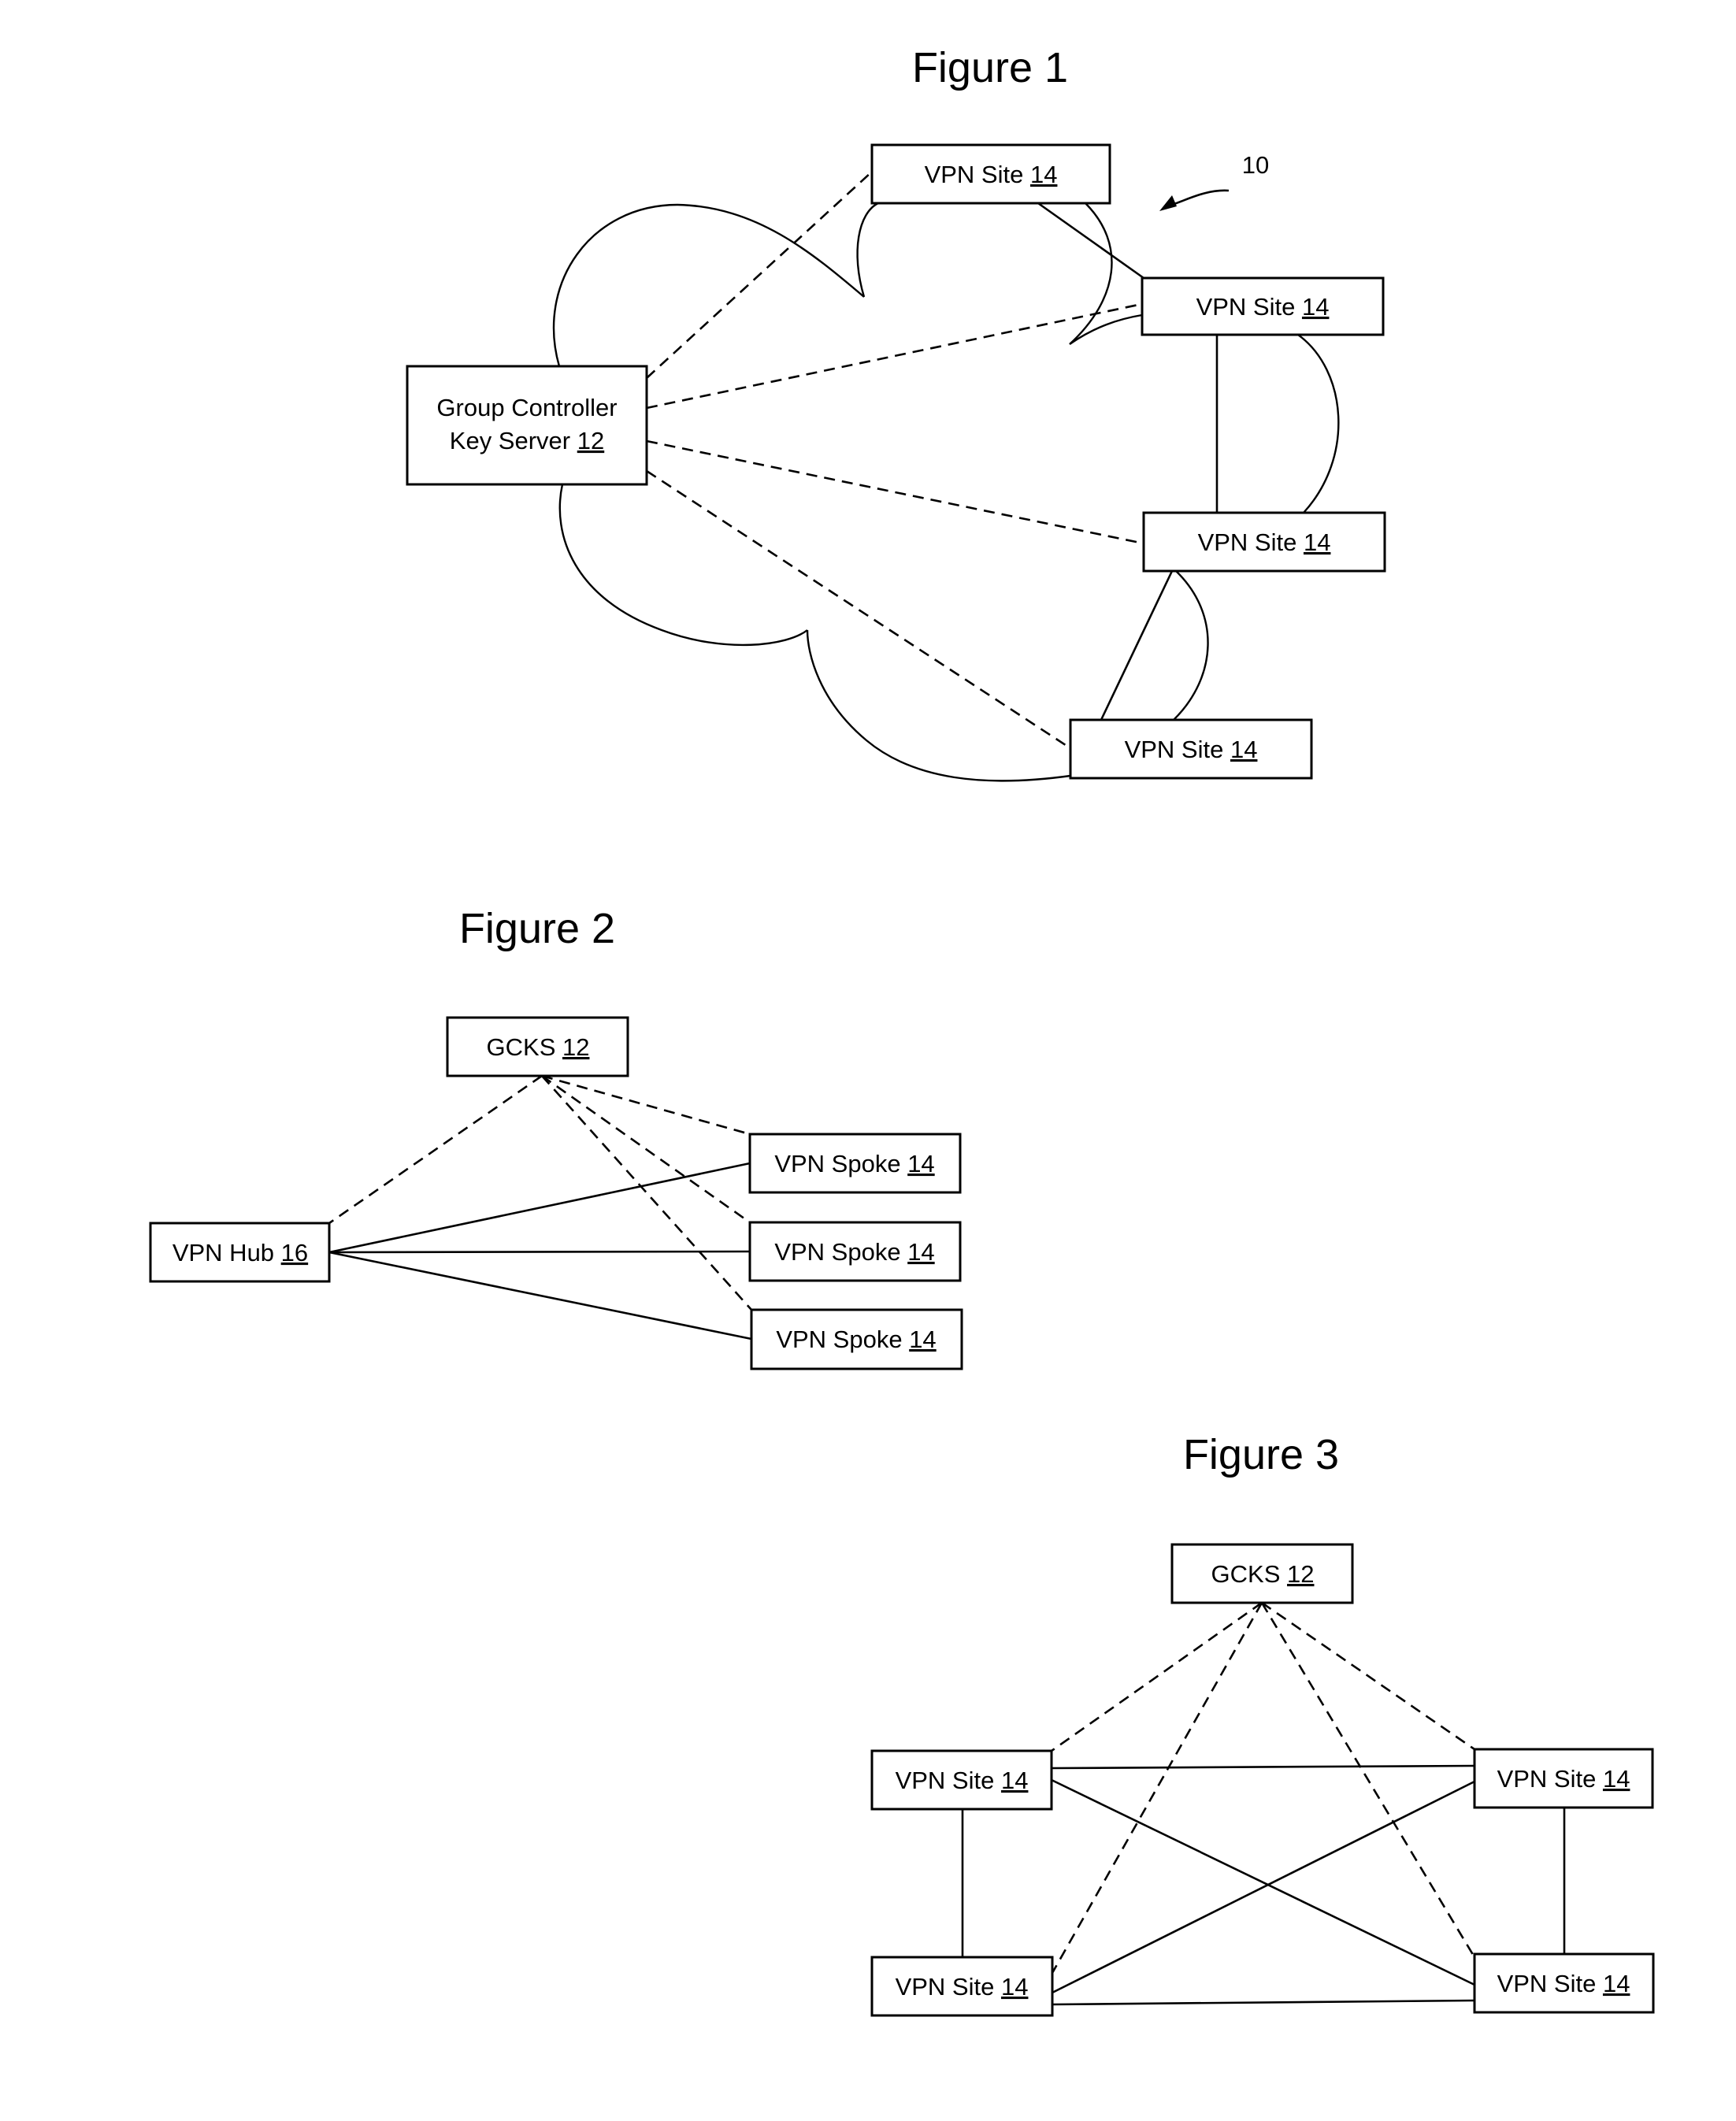 The width and height of the screenshot is (1736, 2121). I want to click on figure-2-links, so click(540, 1207).